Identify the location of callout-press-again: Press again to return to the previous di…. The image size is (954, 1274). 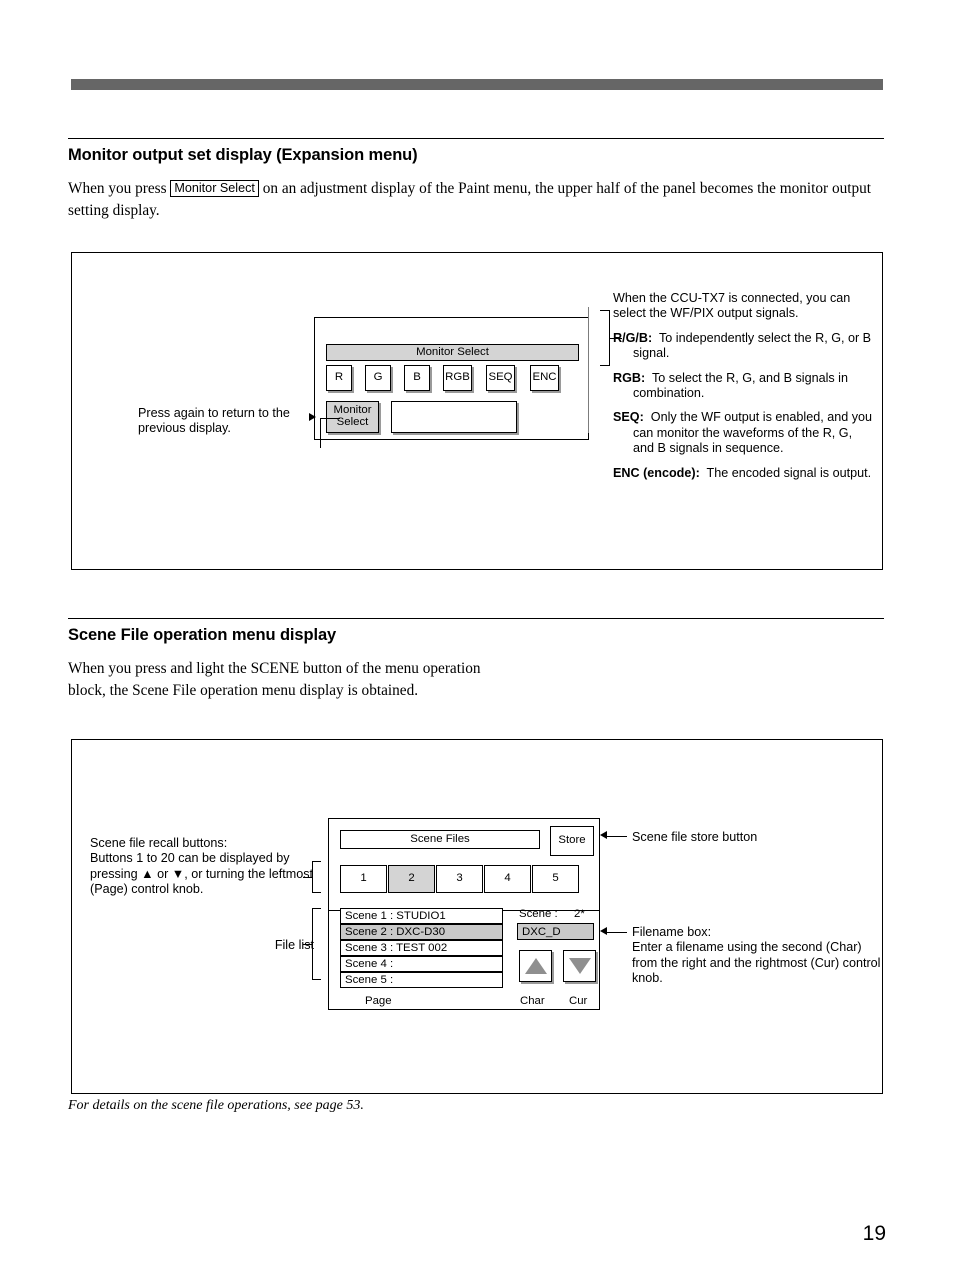
(214, 421).